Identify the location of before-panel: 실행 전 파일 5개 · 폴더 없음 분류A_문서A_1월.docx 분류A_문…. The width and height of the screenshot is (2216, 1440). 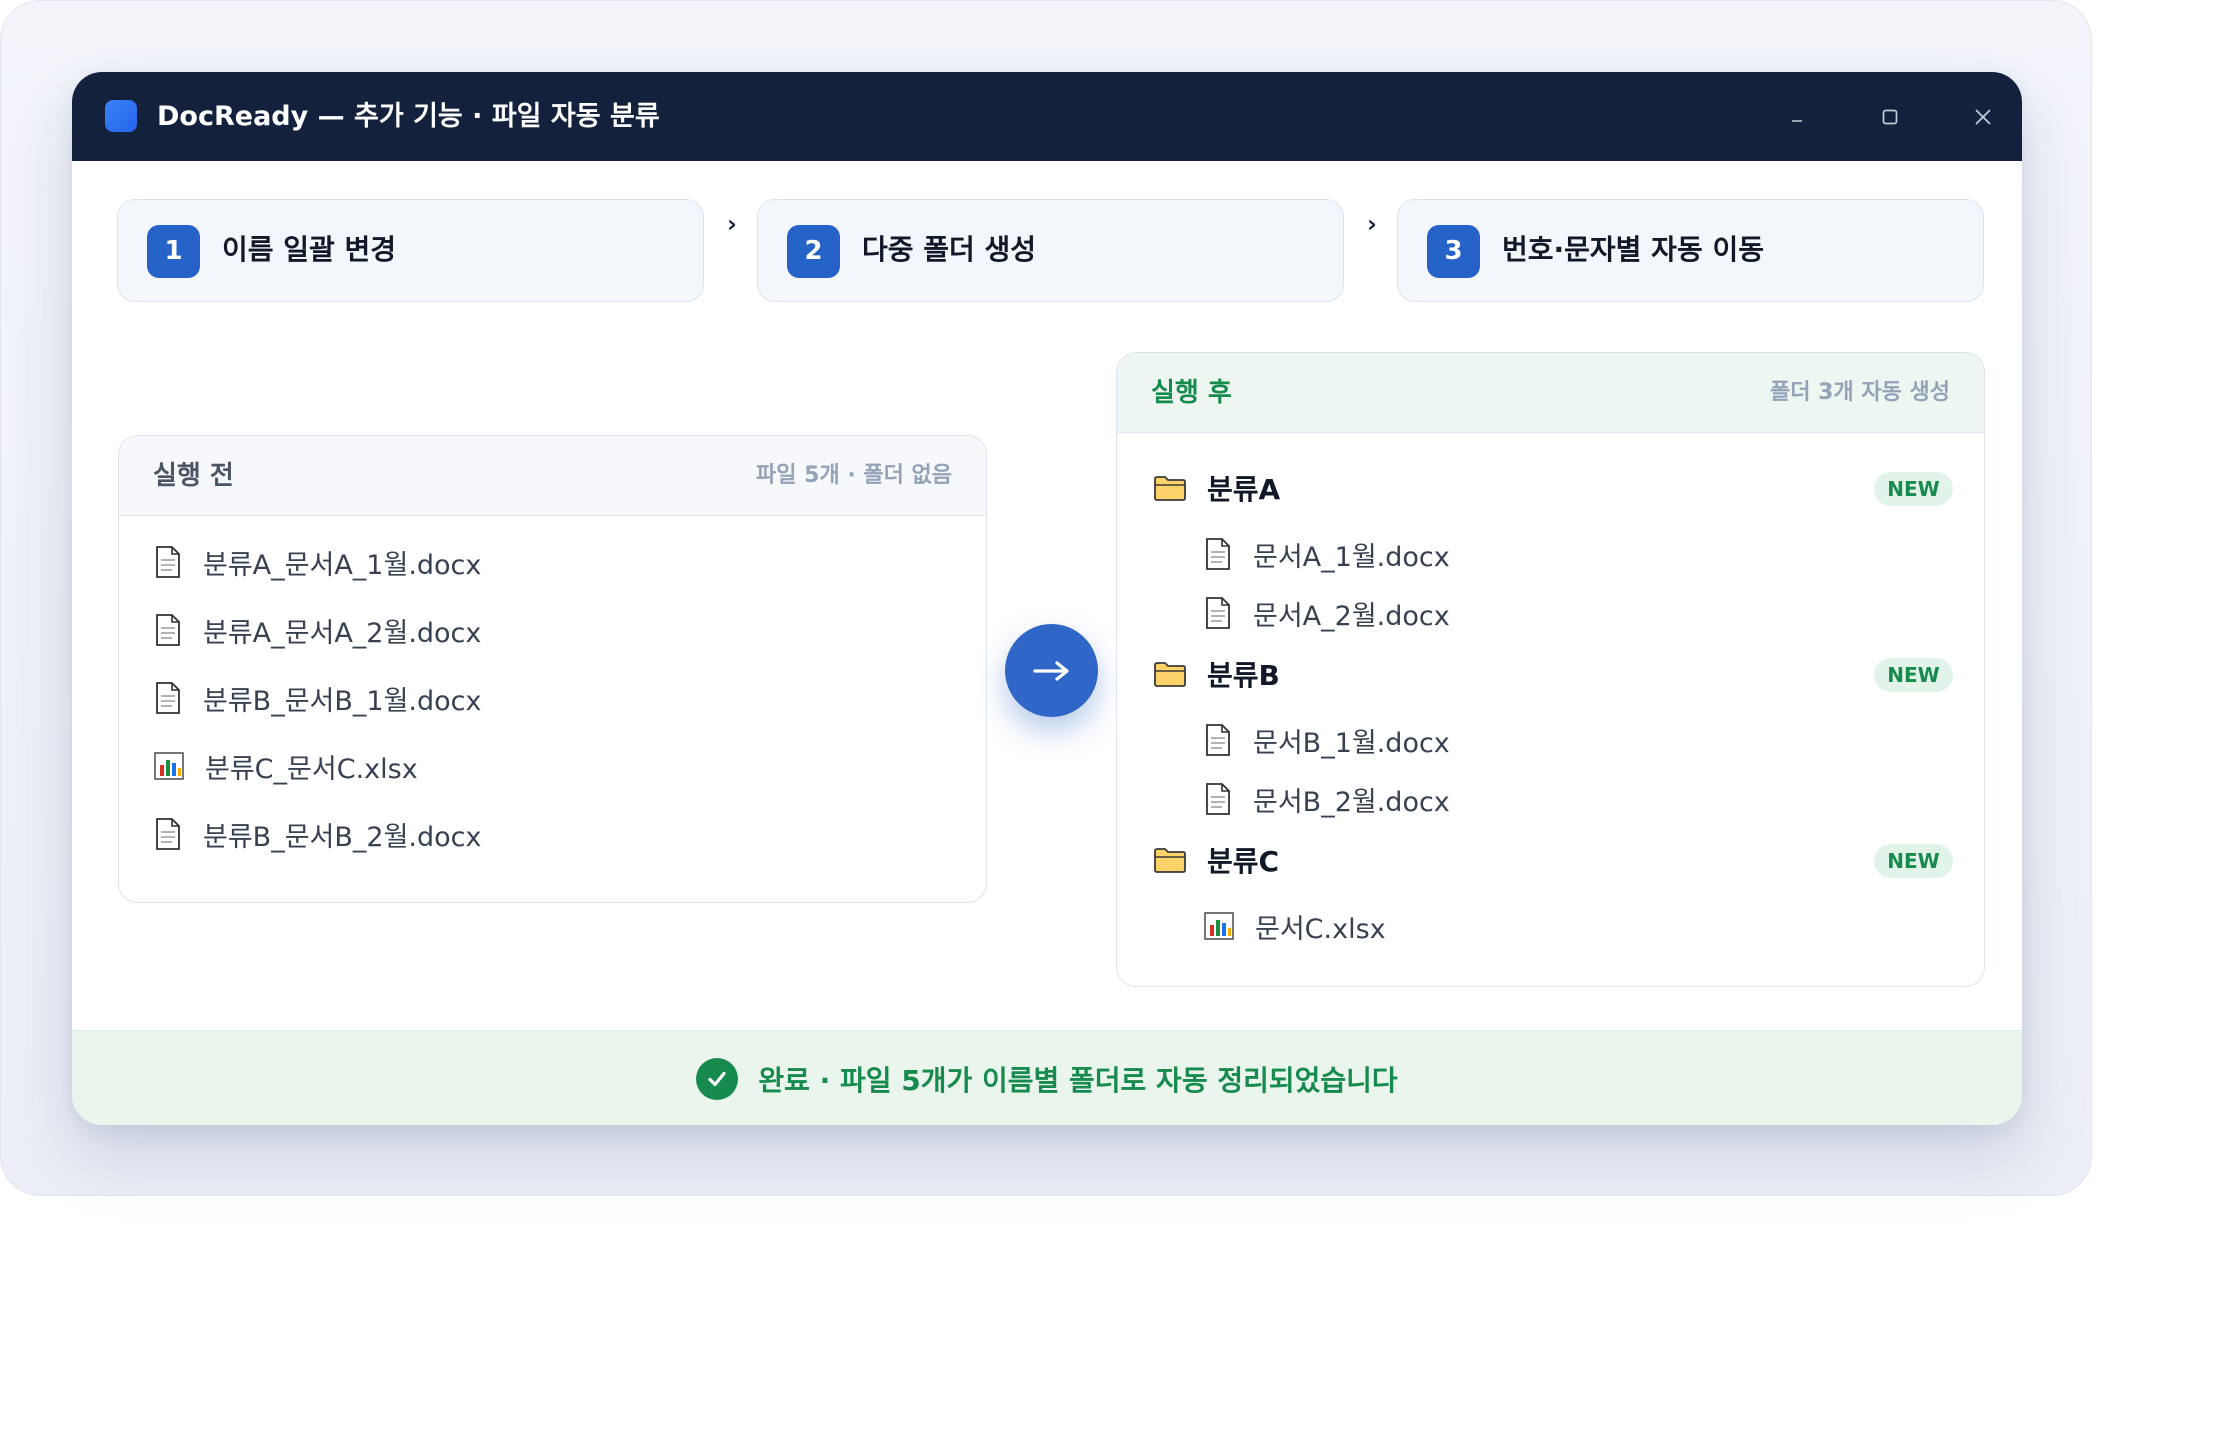
(552, 669).